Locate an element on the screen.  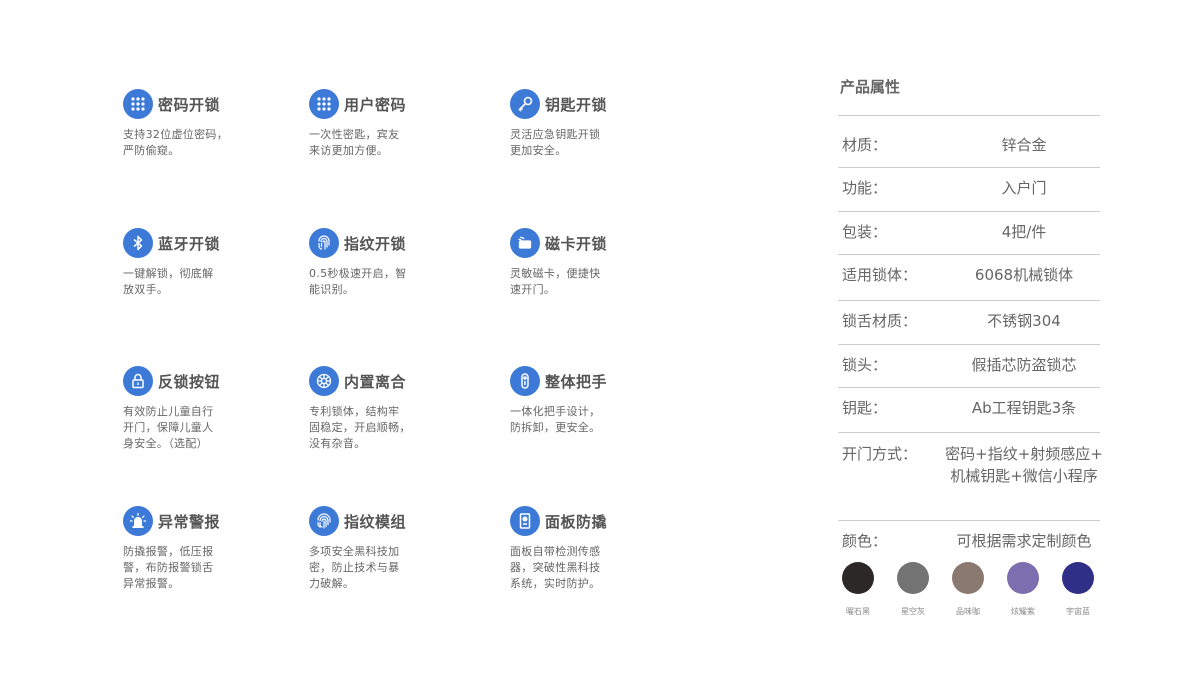
property-value: 6068机械锁体 is located at coordinates (1024, 275).